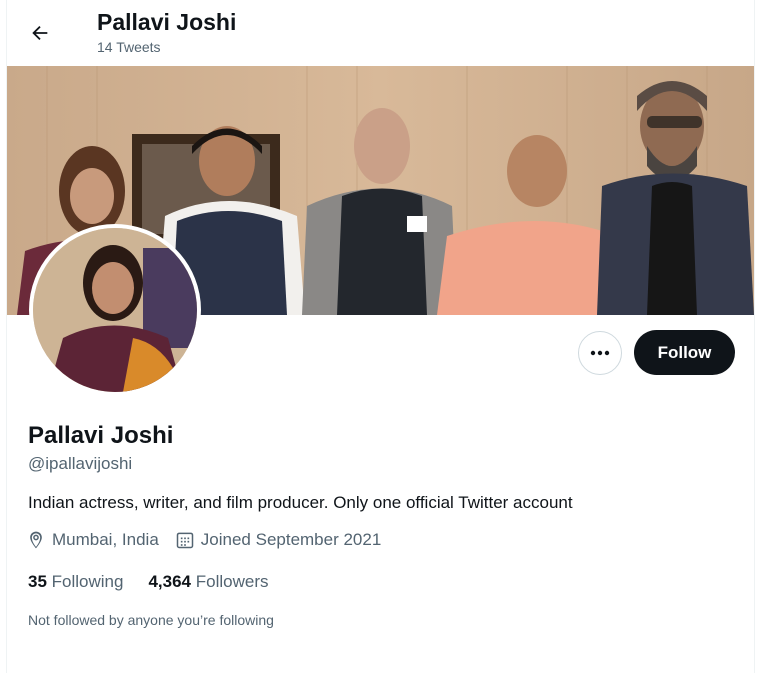 This screenshot has height=673, width=777. I want to click on arrow-left-icon, so click(40, 33).